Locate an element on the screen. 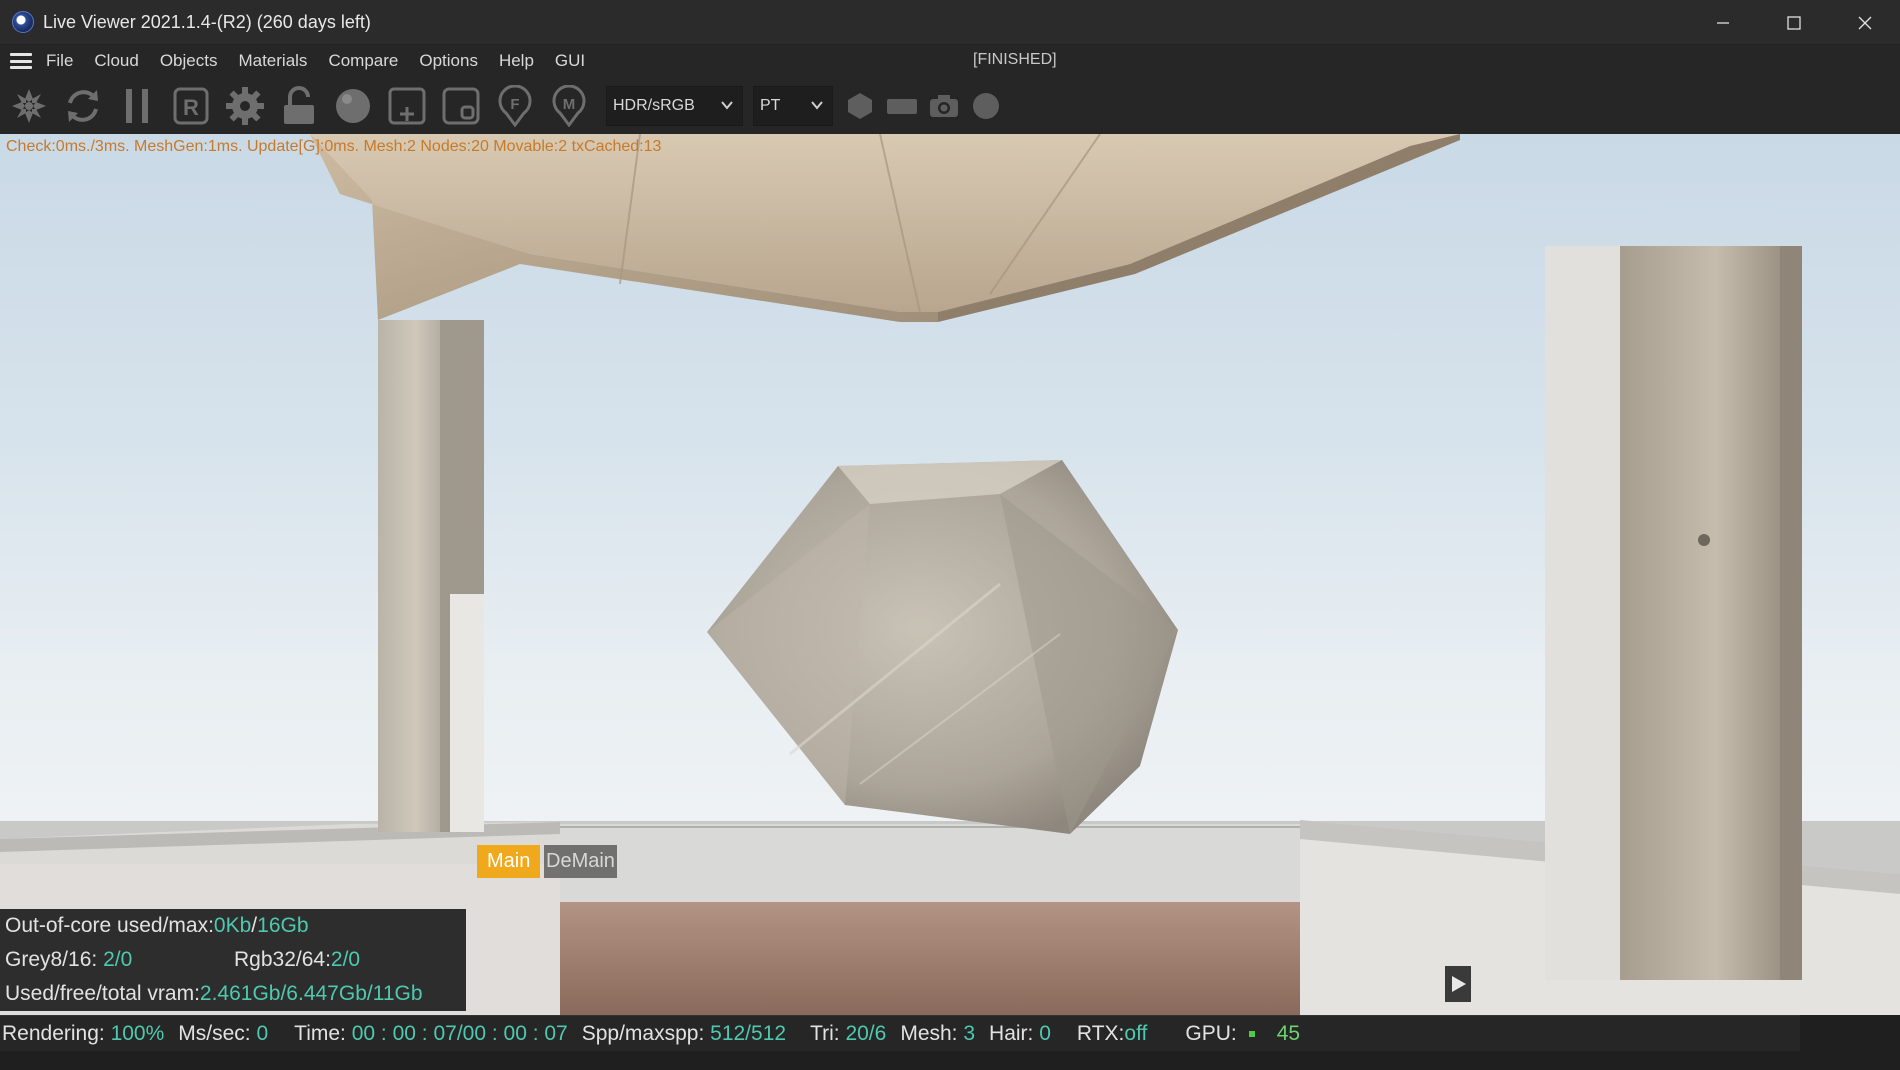 This screenshot has width=1900, height=1070. window-controls is located at coordinates (1793, 22).